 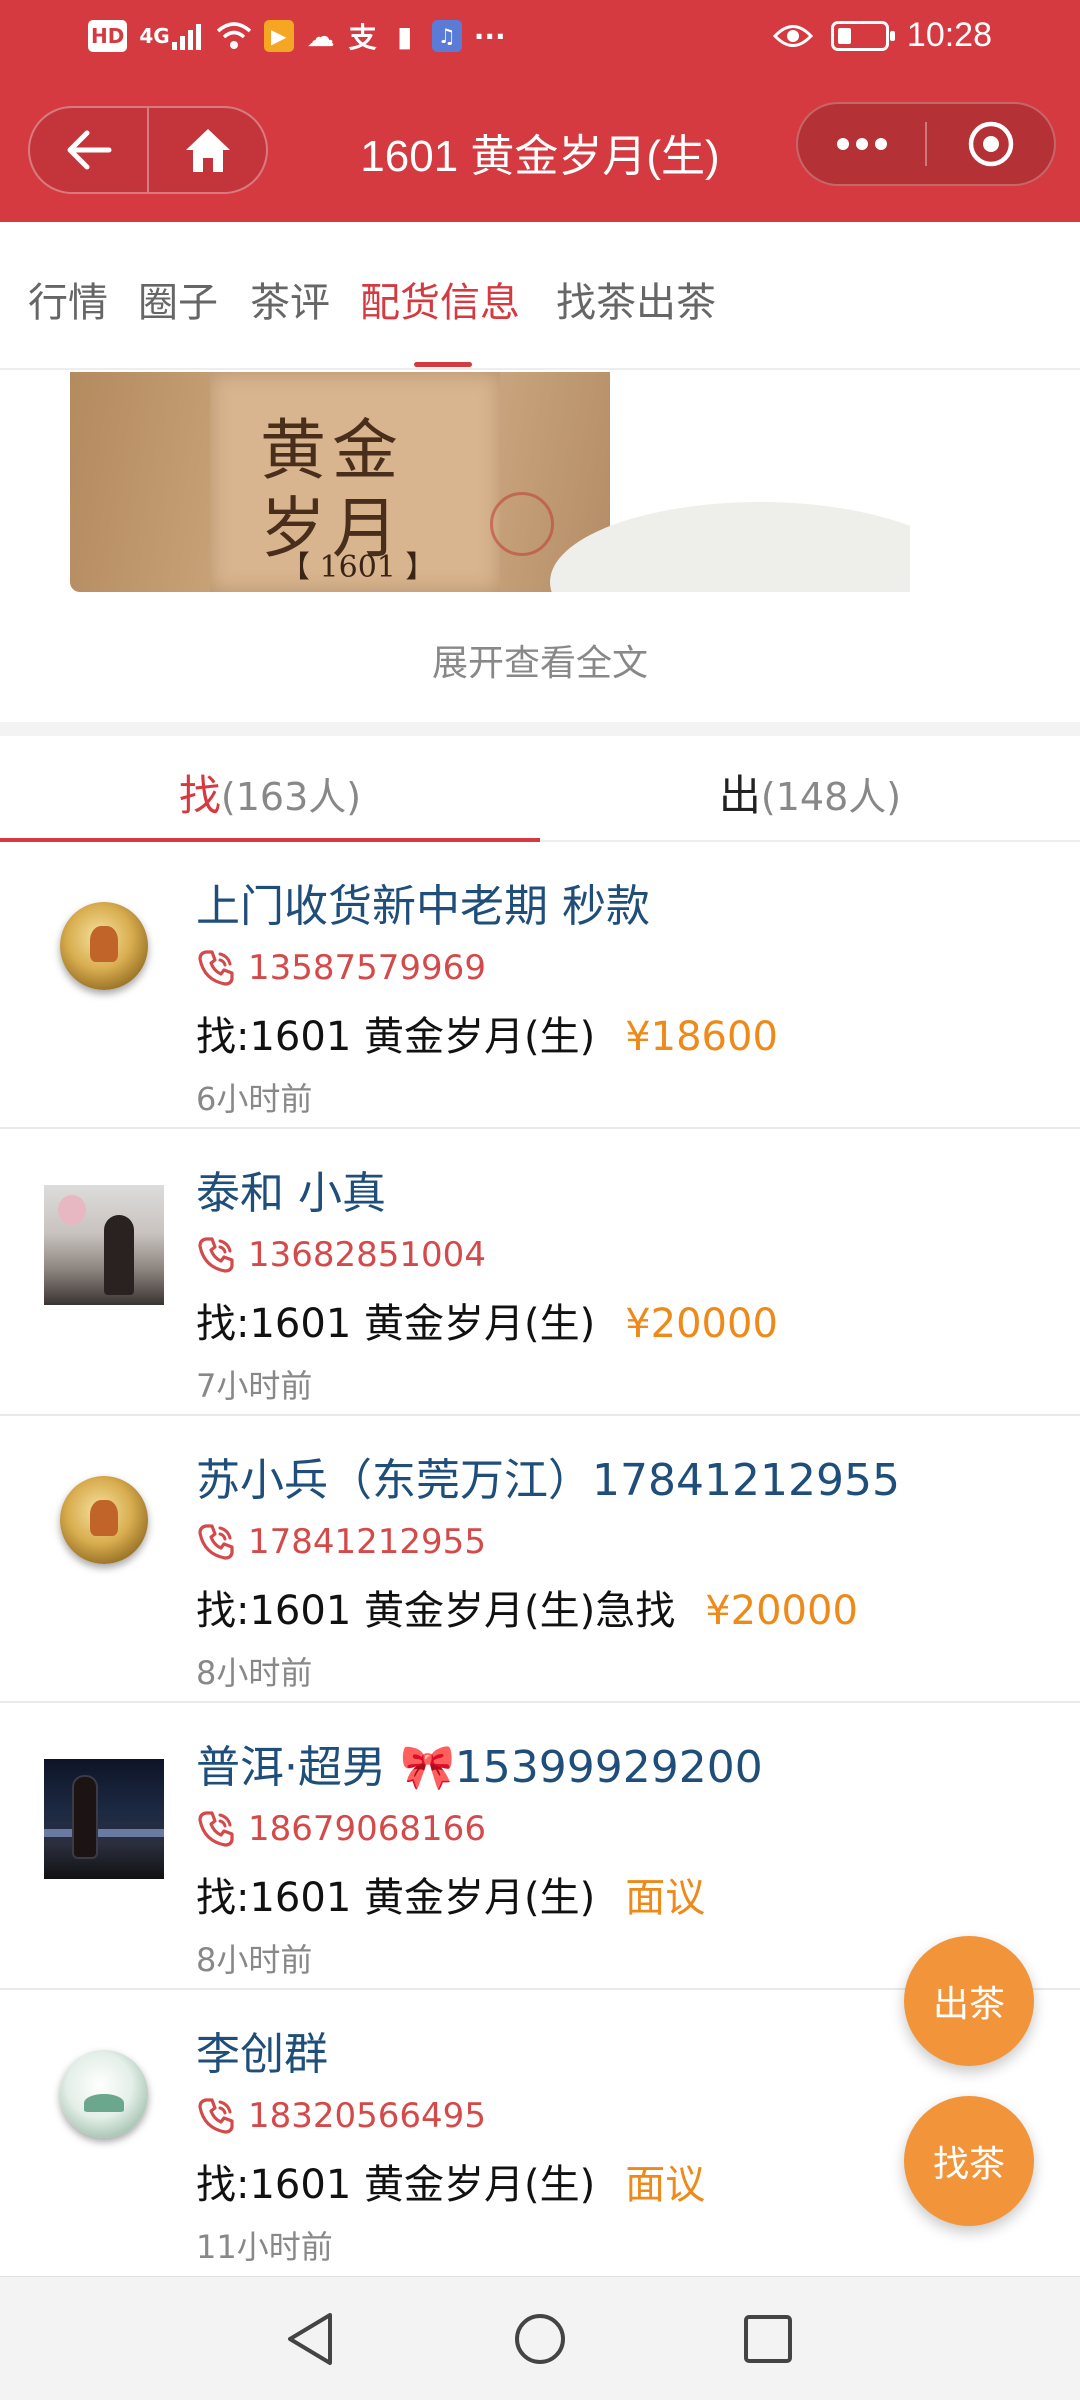 I want to click on eye-icon, so click(x=792, y=35).